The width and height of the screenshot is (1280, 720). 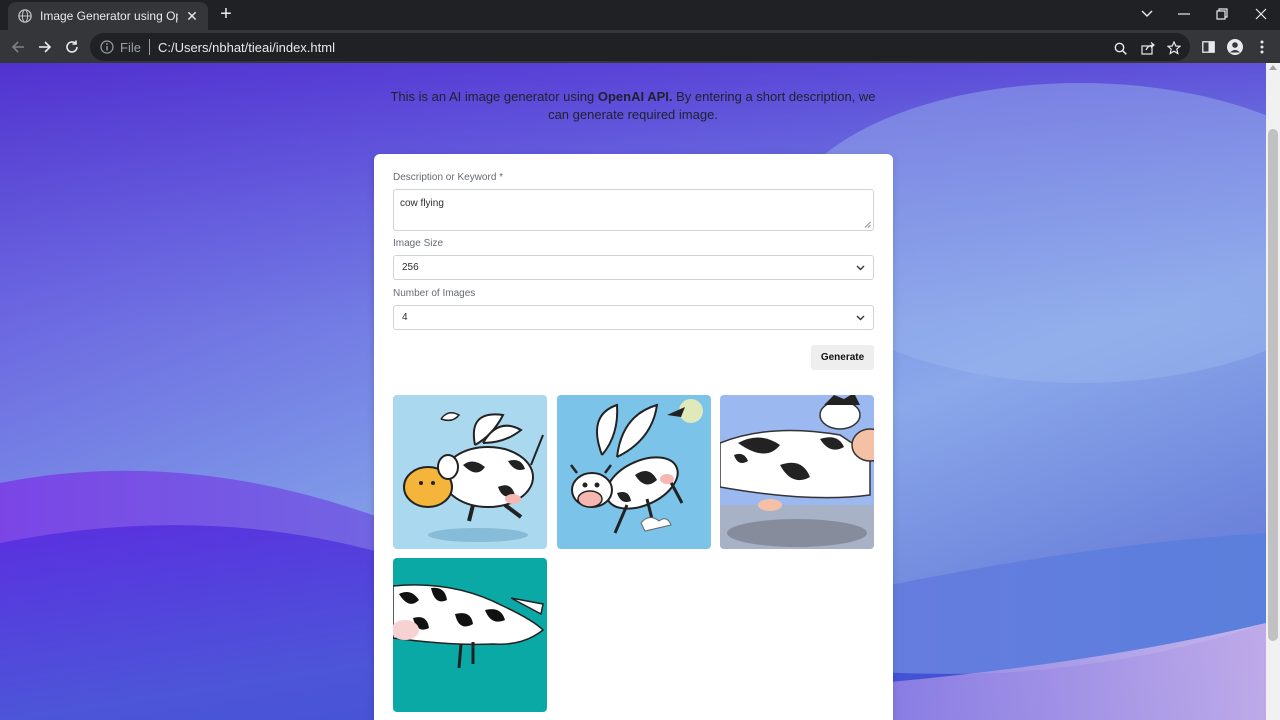 What do you see at coordinates (18, 47) in the screenshot?
I see `back-arrow-icon` at bounding box center [18, 47].